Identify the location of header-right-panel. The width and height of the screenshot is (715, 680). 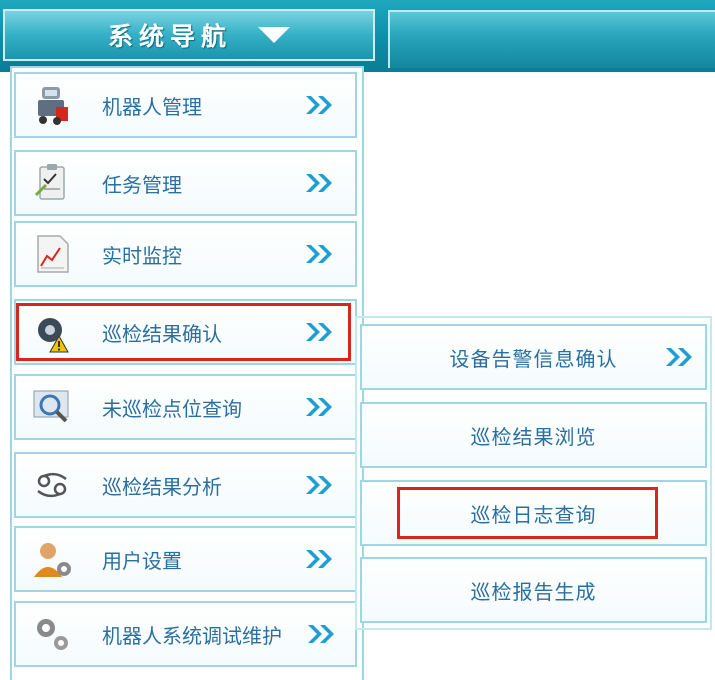
(551, 39).